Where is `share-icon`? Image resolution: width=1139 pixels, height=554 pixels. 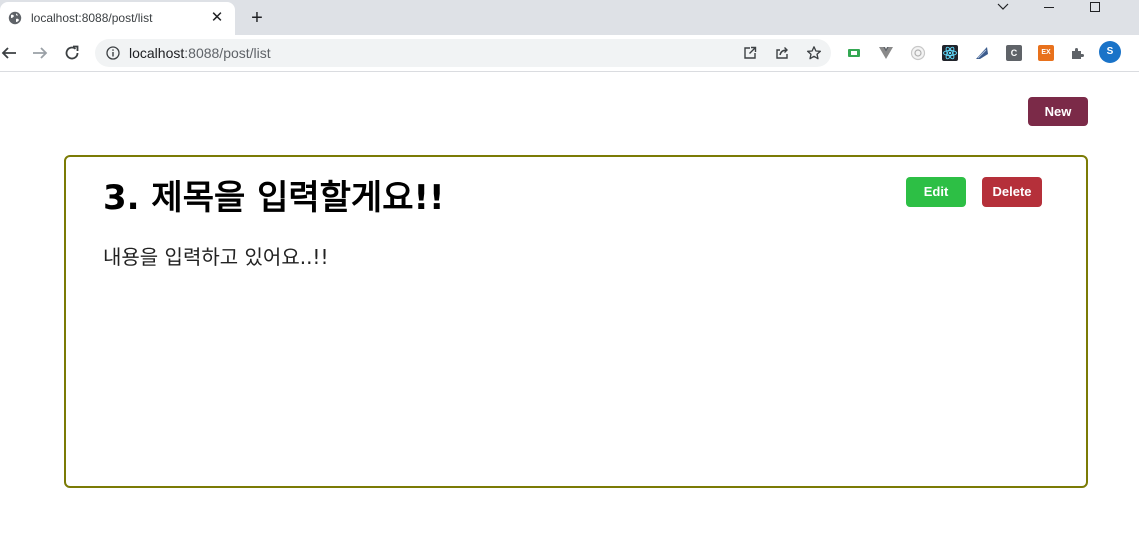 share-icon is located at coordinates (782, 53).